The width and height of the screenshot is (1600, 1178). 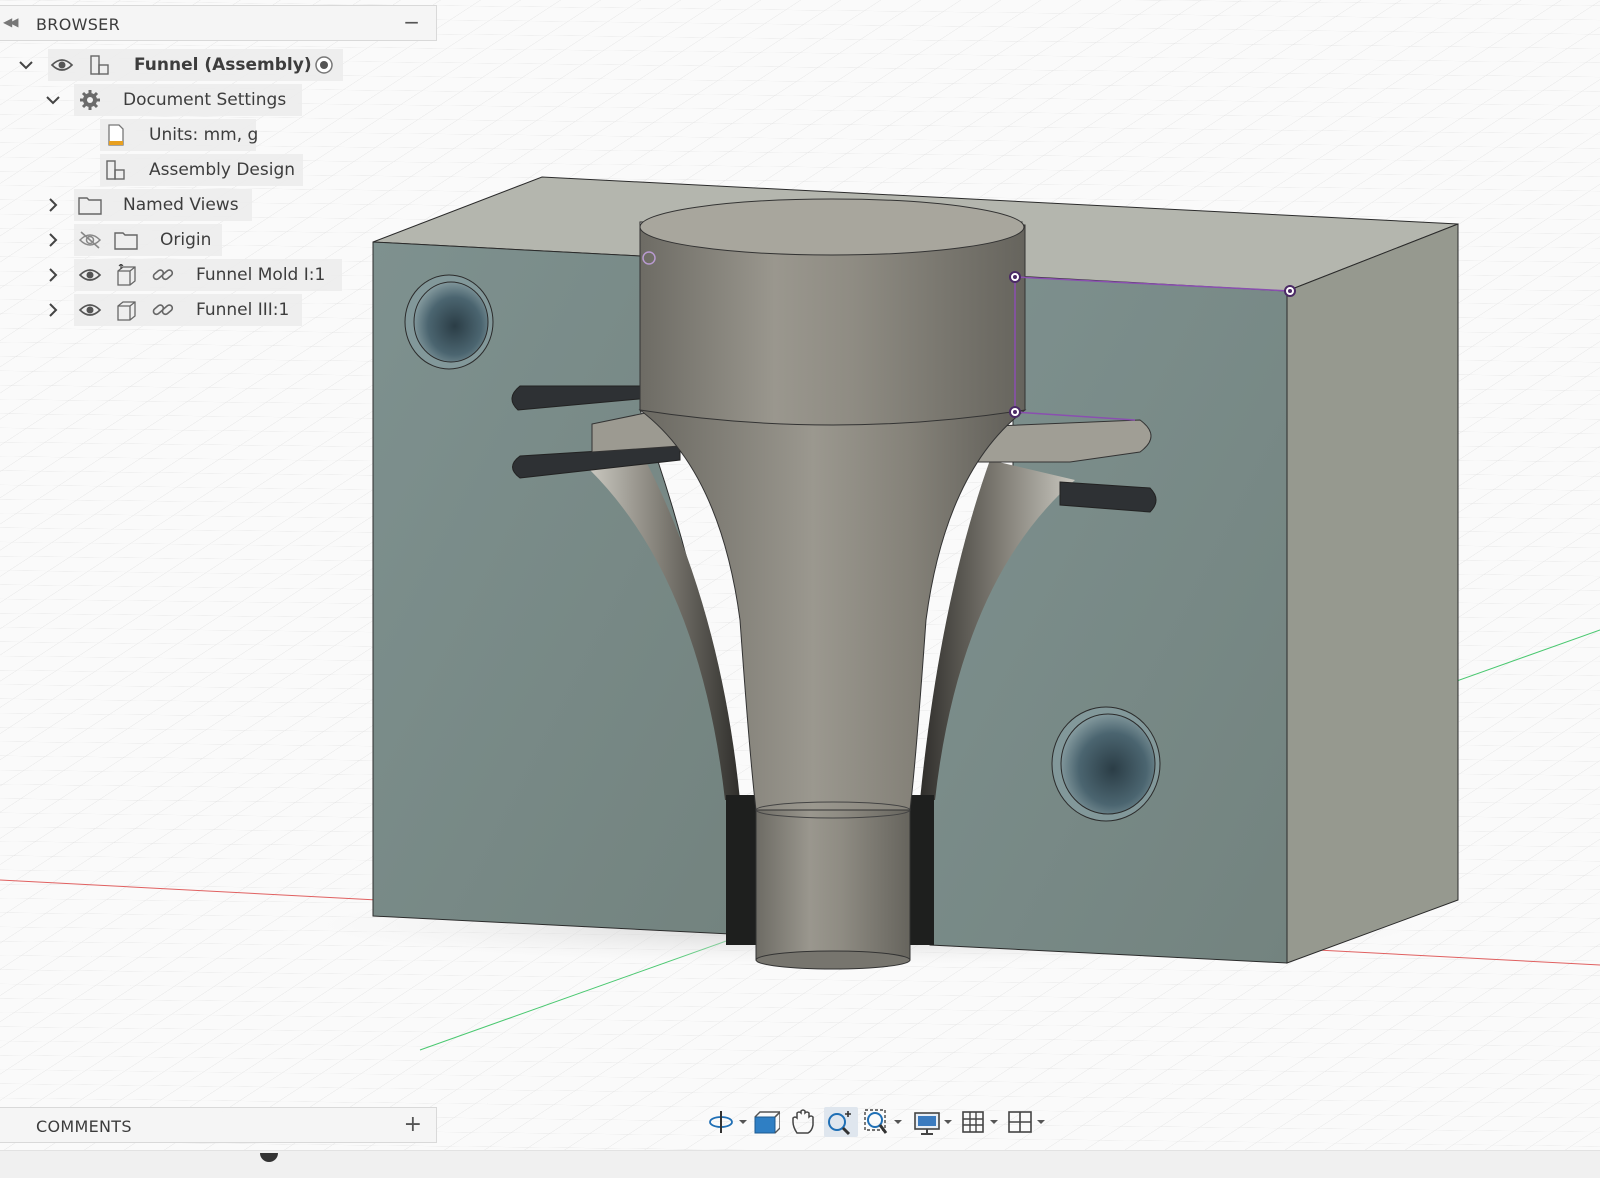 I want to click on tree-item-funnel-iii: Funnel III:1, so click(x=220, y=310).